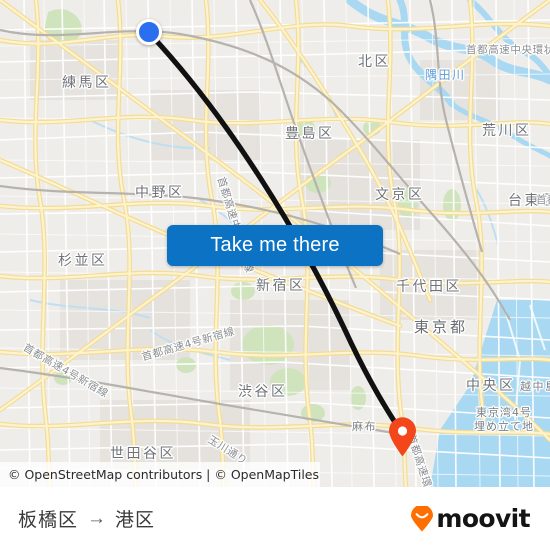  Describe the element at coordinates (135, 520) in the screenshot. I see `route-destination-label: 港区` at that location.